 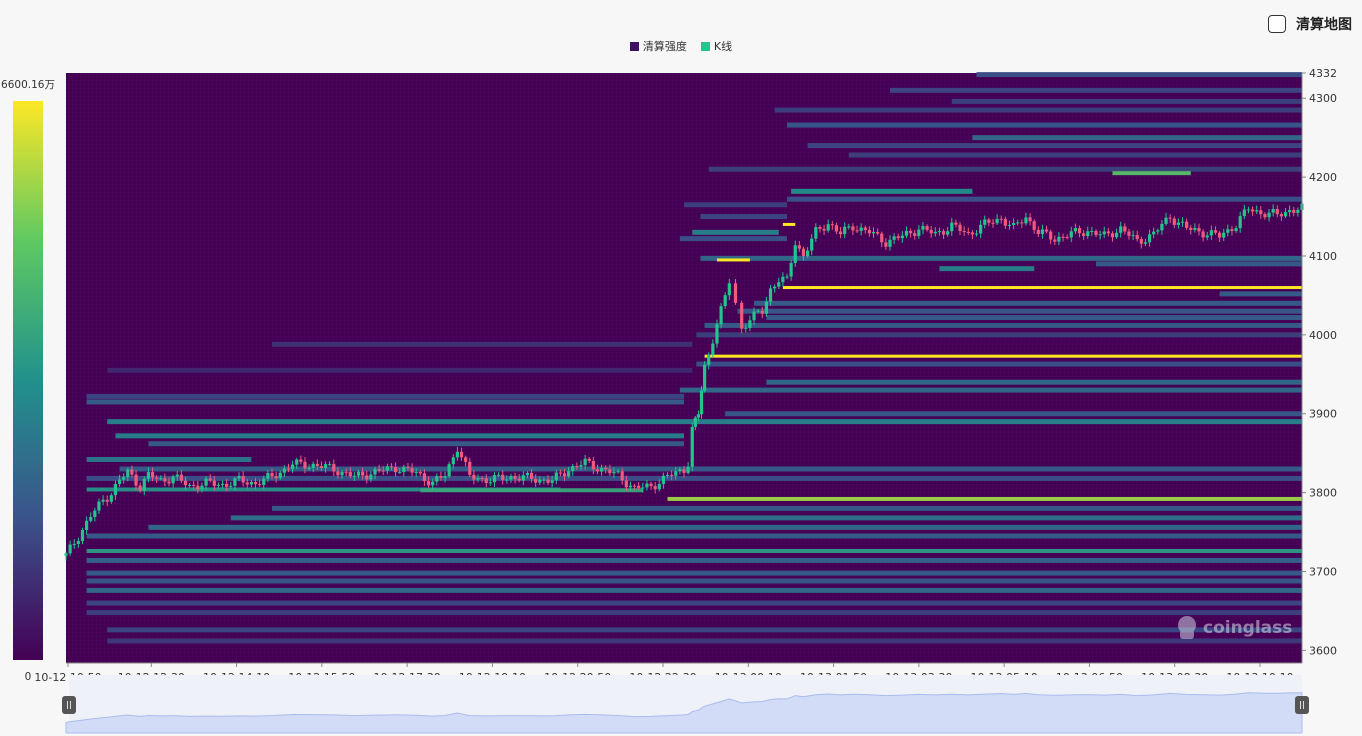 What do you see at coordinates (1302, 705) in the screenshot?
I see `slider-right-handle` at bounding box center [1302, 705].